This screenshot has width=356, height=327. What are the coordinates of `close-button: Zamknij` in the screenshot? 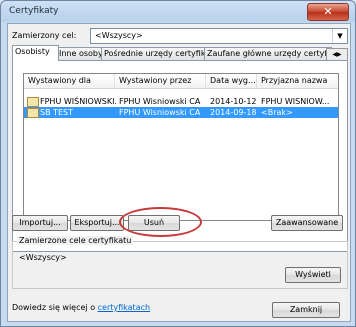 It's located at (306, 310).